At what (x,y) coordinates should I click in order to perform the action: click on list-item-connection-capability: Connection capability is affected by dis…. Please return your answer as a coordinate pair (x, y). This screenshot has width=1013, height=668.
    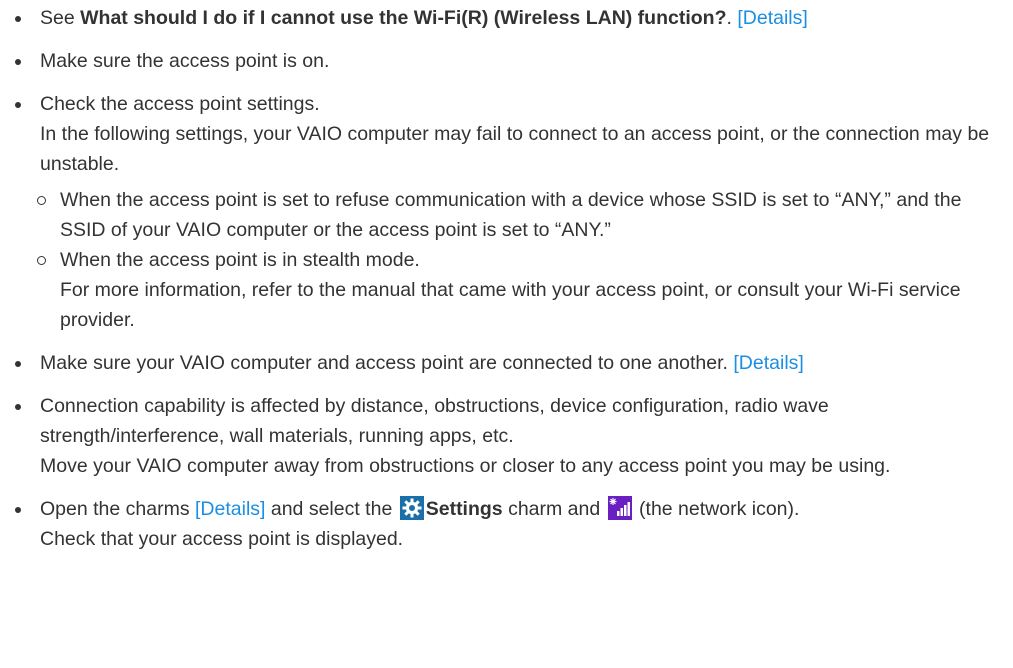
    Looking at the image, I should click on (509, 436).